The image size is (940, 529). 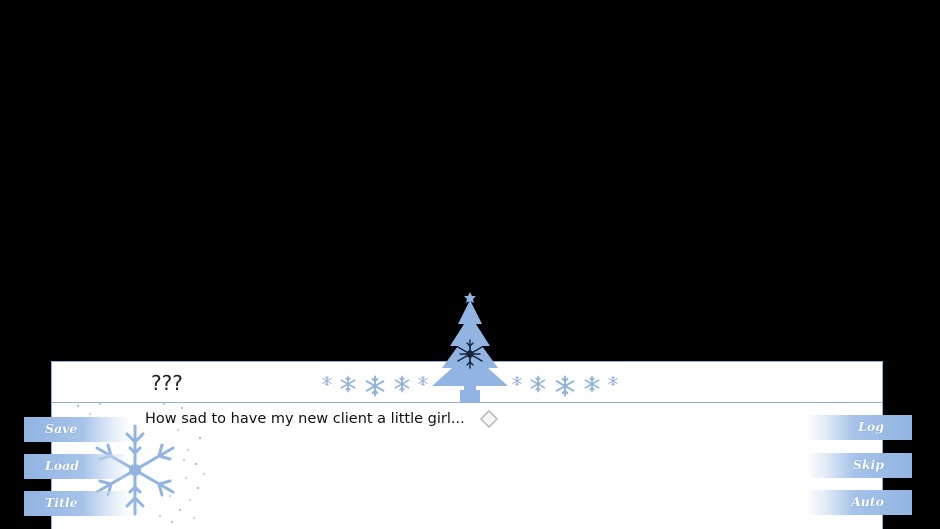 What do you see at coordinates (62, 465) in the screenshot?
I see `load-label: Load` at bounding box center [62, 465].